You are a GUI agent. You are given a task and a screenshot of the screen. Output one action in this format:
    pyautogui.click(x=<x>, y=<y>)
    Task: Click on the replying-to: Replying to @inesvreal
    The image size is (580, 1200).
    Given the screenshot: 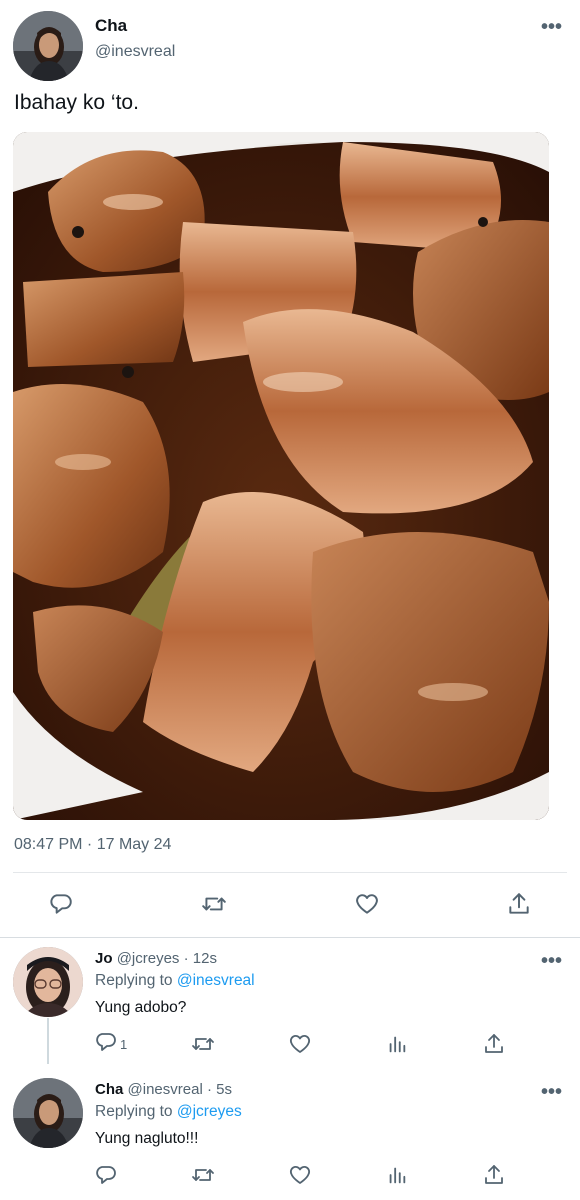 What is the action you would take?
    pyautogui.click(x=175, y=981)
    